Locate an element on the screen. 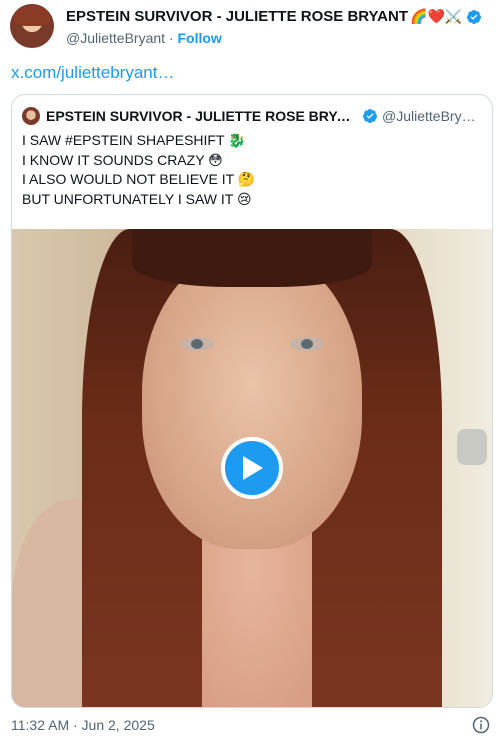 This screenshot has height=739, width=500. follow-button: Follow is located at coordinates (200, 38).